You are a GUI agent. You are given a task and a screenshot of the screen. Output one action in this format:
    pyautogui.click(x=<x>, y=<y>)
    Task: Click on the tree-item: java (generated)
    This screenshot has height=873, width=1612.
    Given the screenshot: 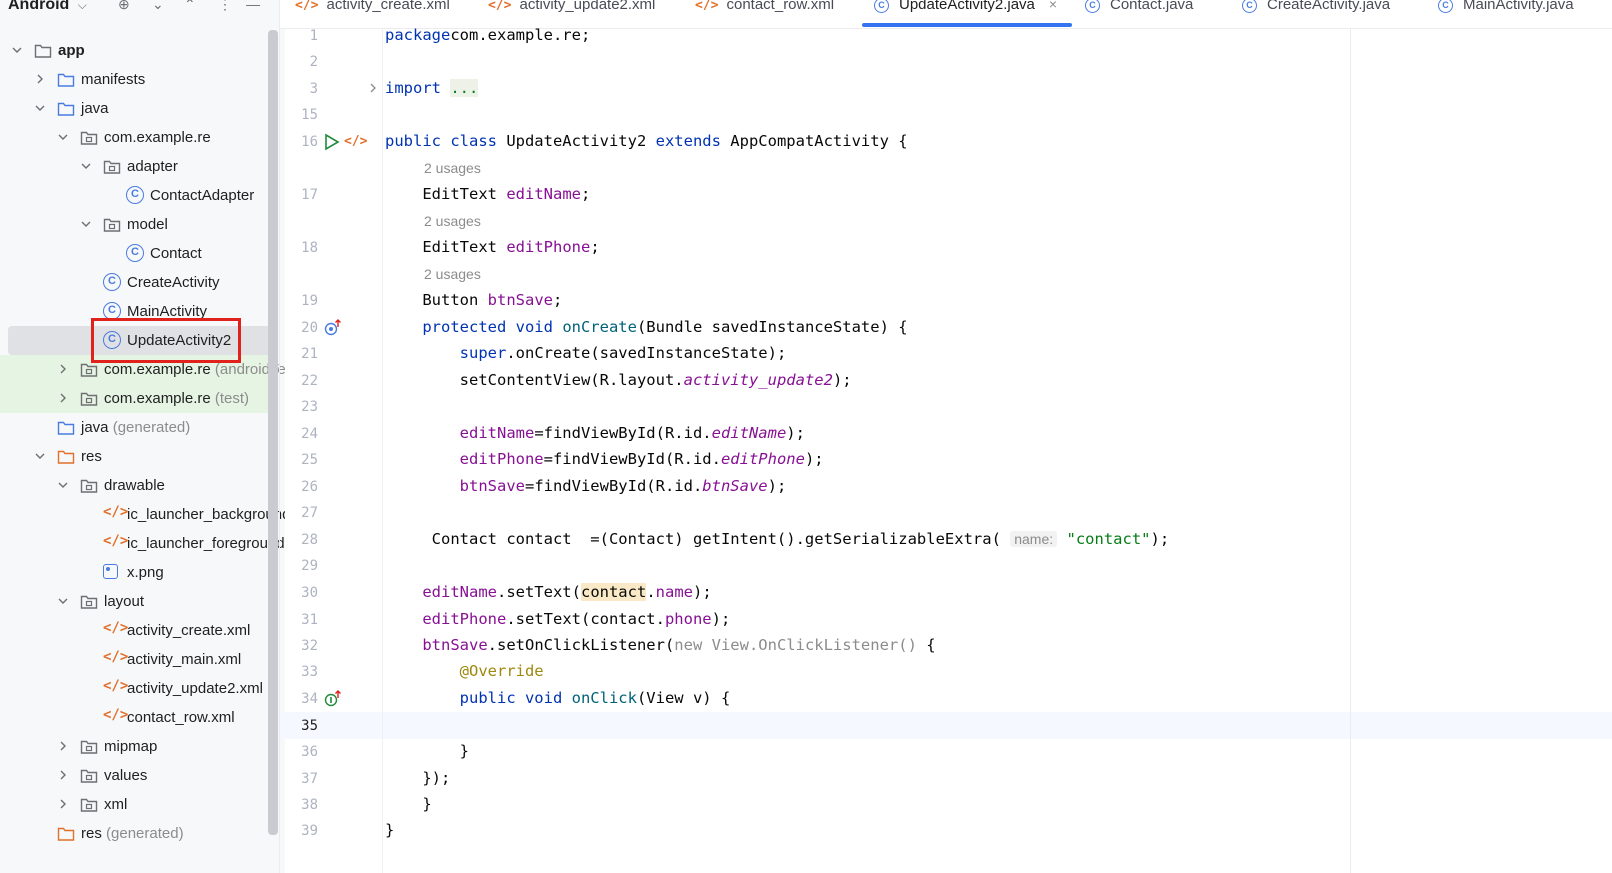 What is the action you would take?
    pyautogui.click(x=139, y=427)
    